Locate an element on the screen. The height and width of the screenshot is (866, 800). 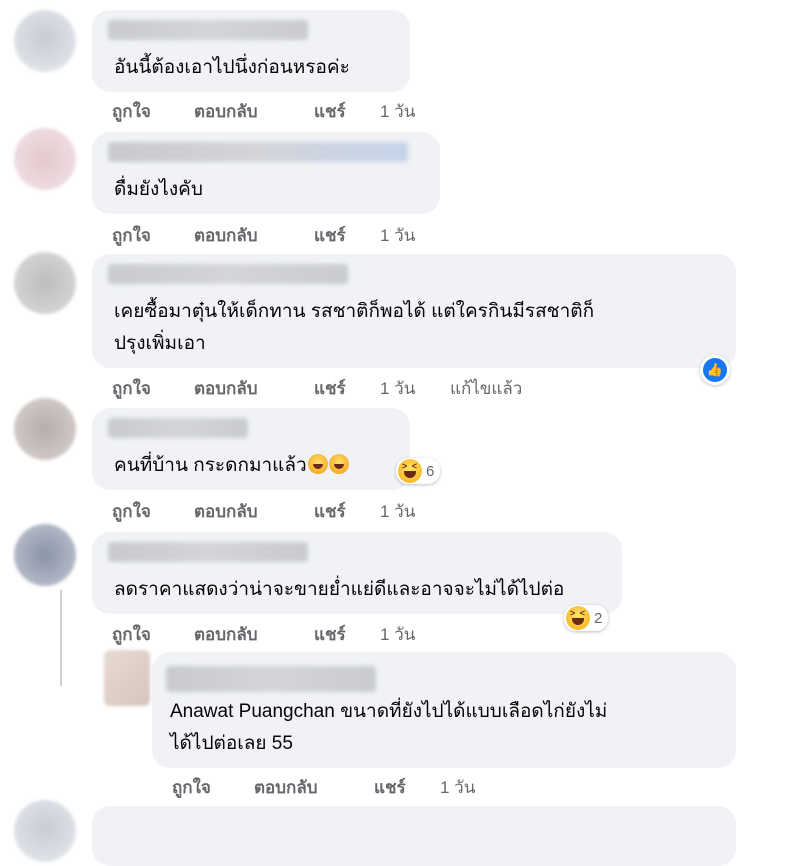
comment-text-content: คนที่บ้าน กระดกมาแล้ว is located at coordinates (210, 465).